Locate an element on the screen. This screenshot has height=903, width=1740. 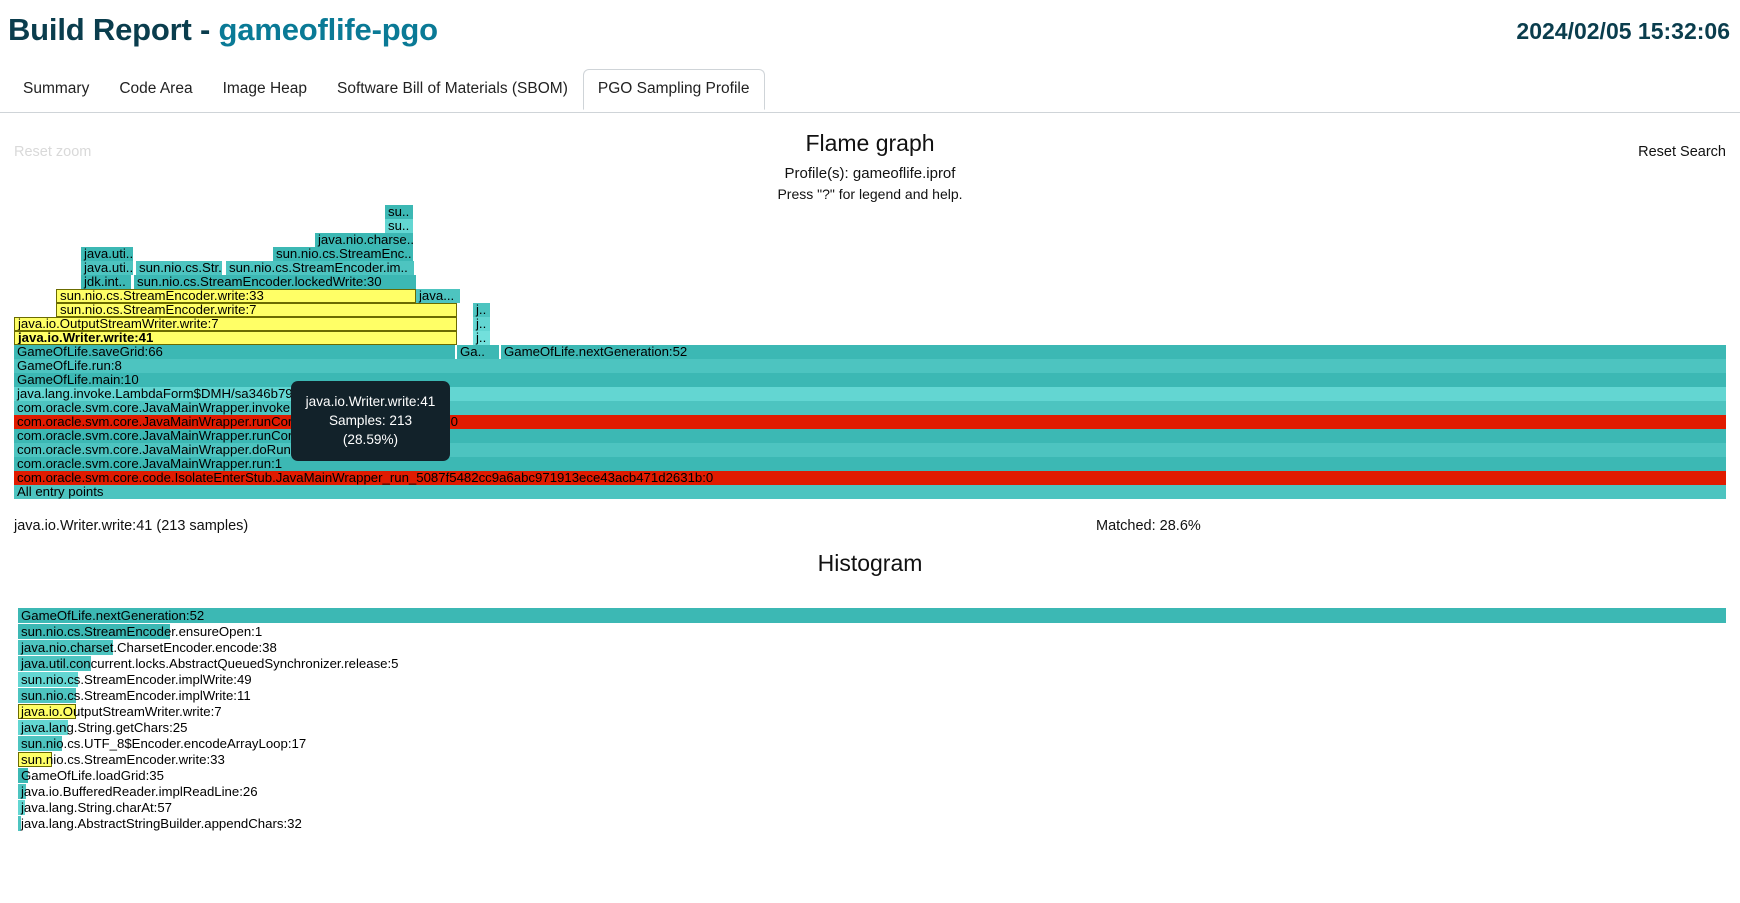
page-title-prefix: Build Report - is located at coordinates (113, 29).